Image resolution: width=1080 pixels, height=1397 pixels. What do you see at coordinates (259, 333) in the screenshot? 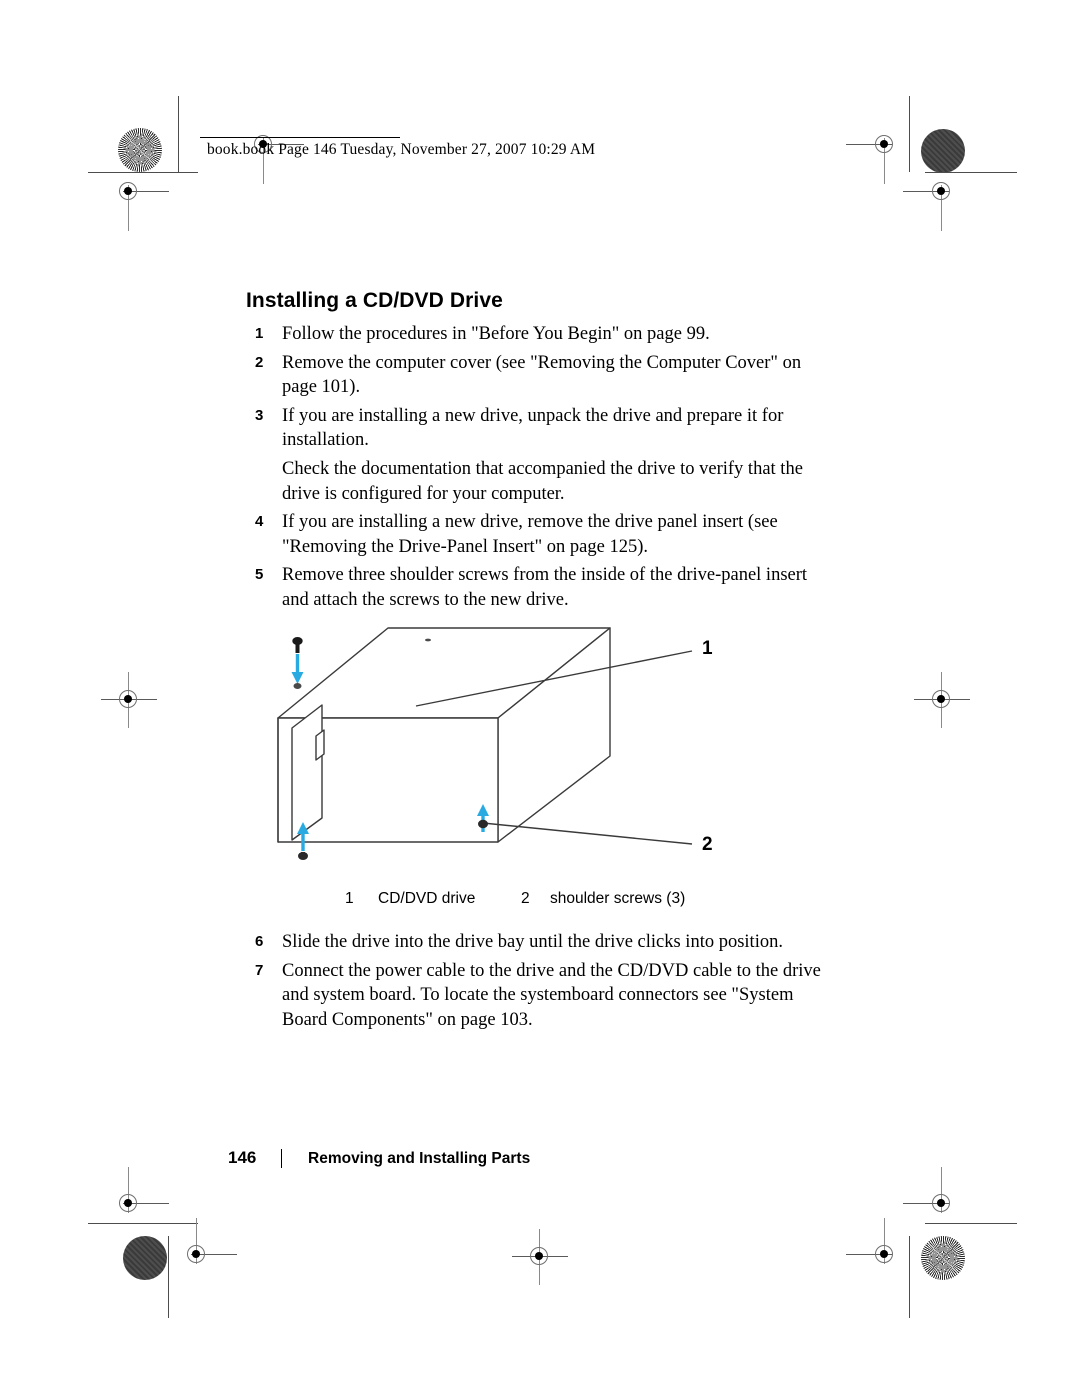
I see `step-number: 1` at bounding box center [259, 333].